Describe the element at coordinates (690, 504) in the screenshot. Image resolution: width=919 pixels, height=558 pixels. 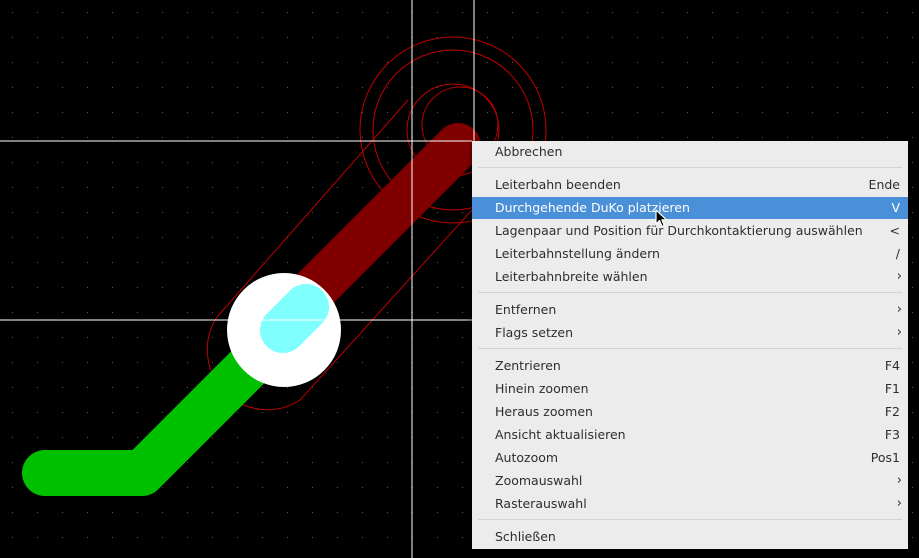
I see `menu-item-rasterauswahl: Rasterauswahl ›` at that location.